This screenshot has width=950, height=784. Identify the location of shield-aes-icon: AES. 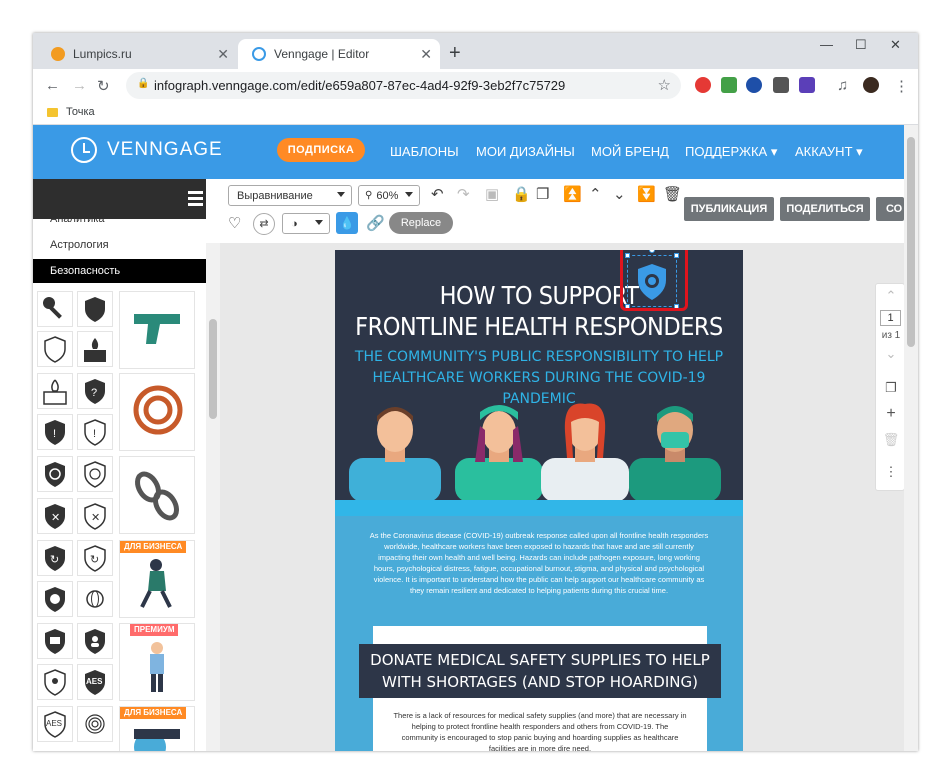
(95, 682).